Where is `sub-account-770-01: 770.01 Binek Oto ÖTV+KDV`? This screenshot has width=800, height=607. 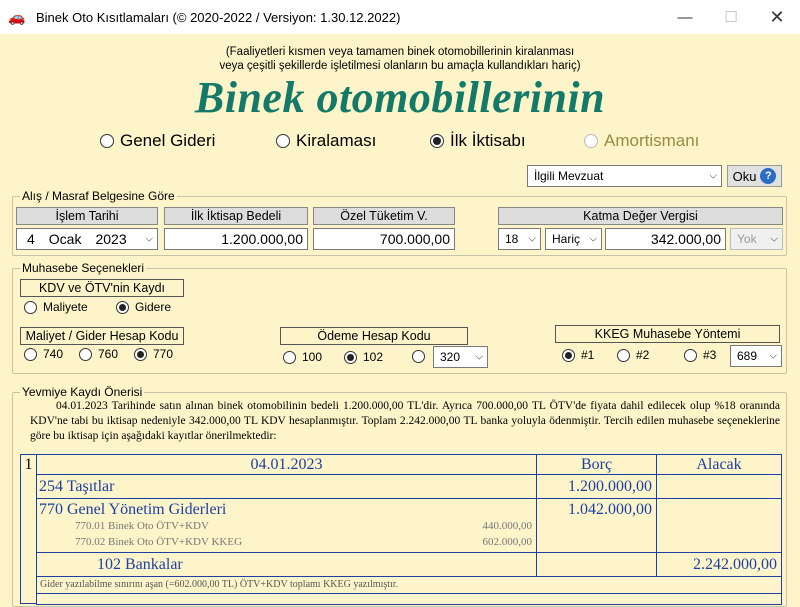
sub-account-770-01: 770.01 Binek Oto ÖTV+KDV is located at coordinates (142, 526).